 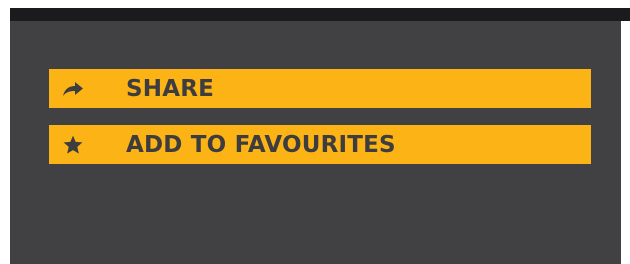 I want to click on share-button: SHARE, so click(x=320, y=88).